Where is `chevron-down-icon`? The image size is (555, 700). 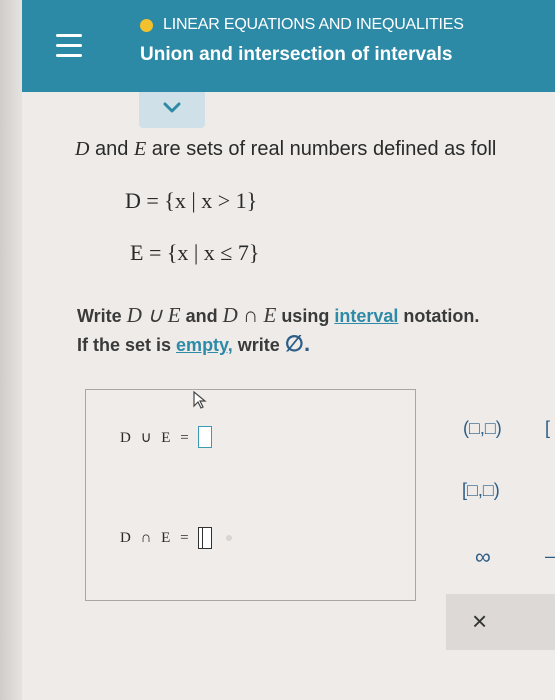
chevron-down-icon is located at coordinates (172, 107).